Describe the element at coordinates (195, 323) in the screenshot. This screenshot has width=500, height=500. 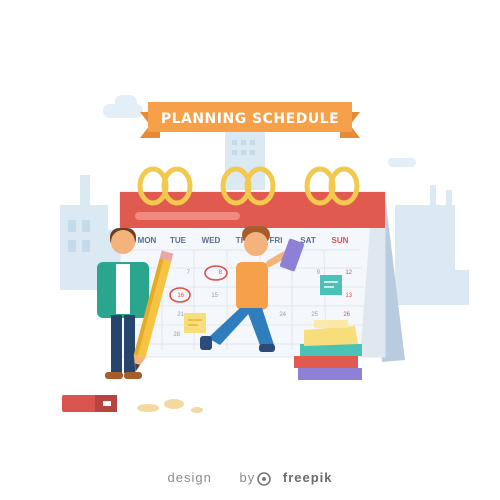
I see `sticky-note-yellow` at that location.